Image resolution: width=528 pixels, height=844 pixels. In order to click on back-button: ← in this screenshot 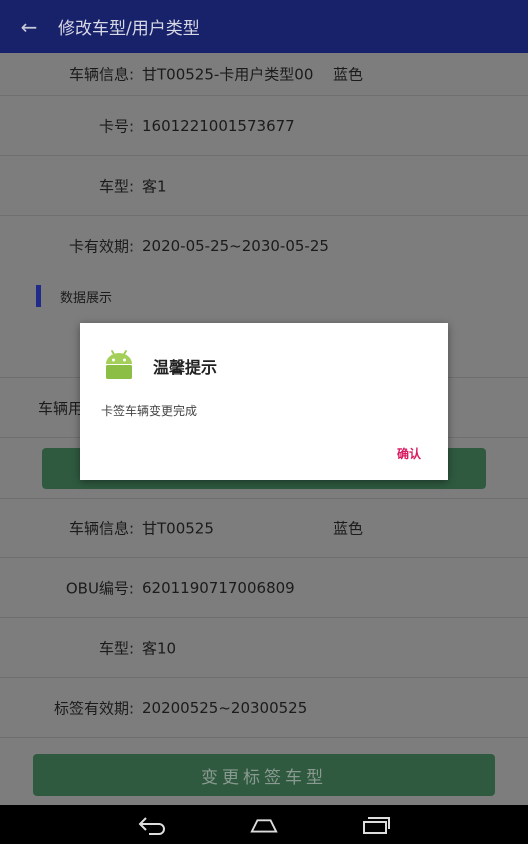, I will do `click(29, 26)`.